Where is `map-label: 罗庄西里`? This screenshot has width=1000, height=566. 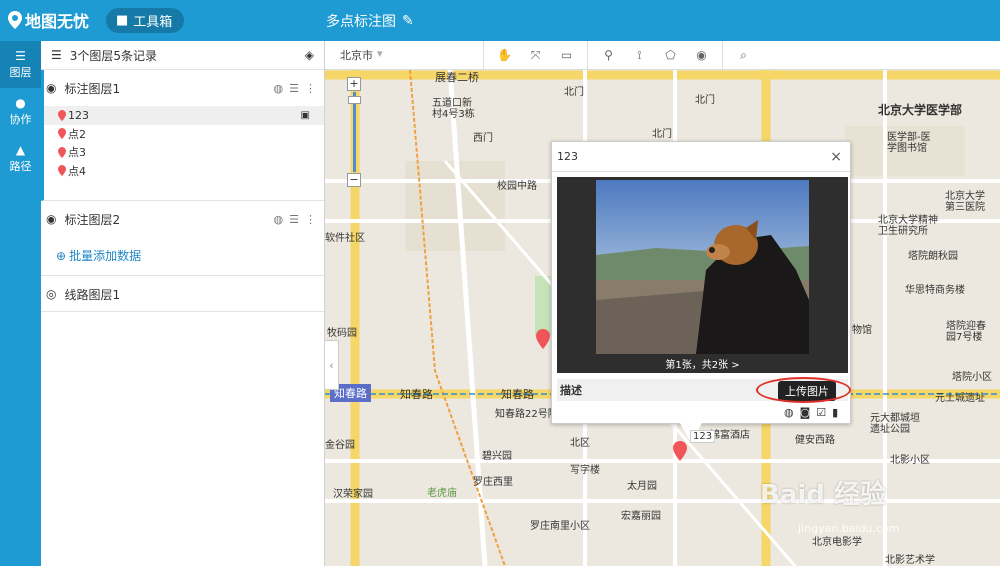
map-label: 罗庄西里 is located at coordinates (493, 482).